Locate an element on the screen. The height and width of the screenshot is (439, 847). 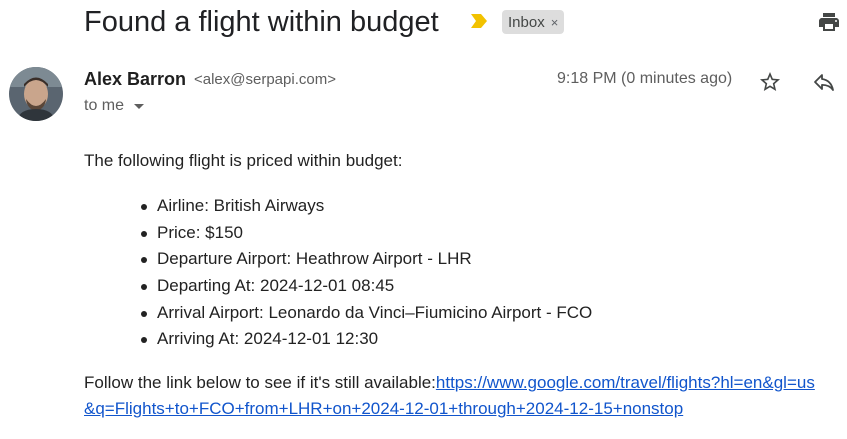
email-subject: Found a flight within budget is located at coordinates (261, 22).